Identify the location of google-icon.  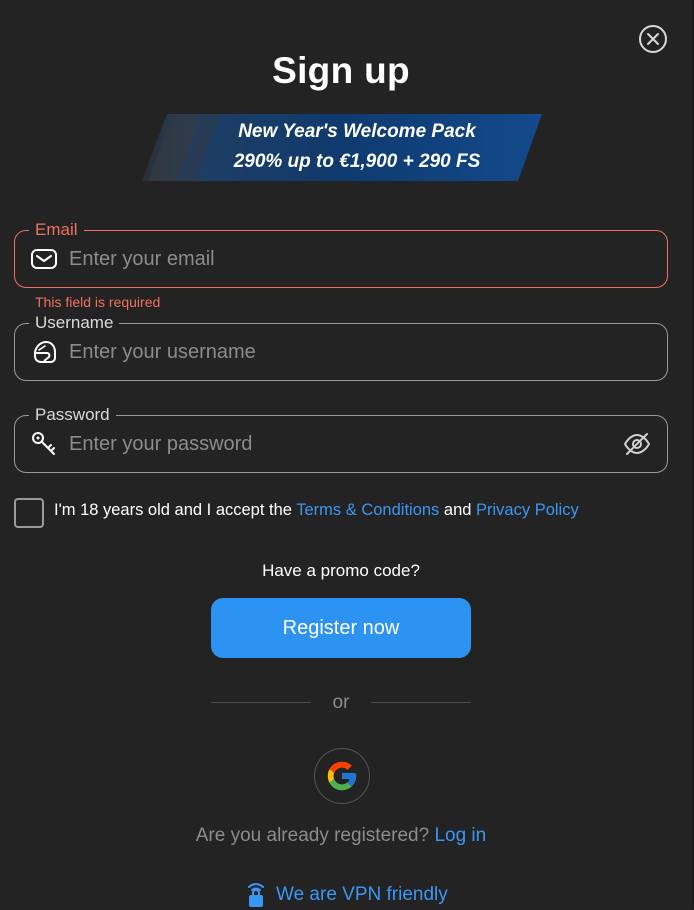
(342, 776).